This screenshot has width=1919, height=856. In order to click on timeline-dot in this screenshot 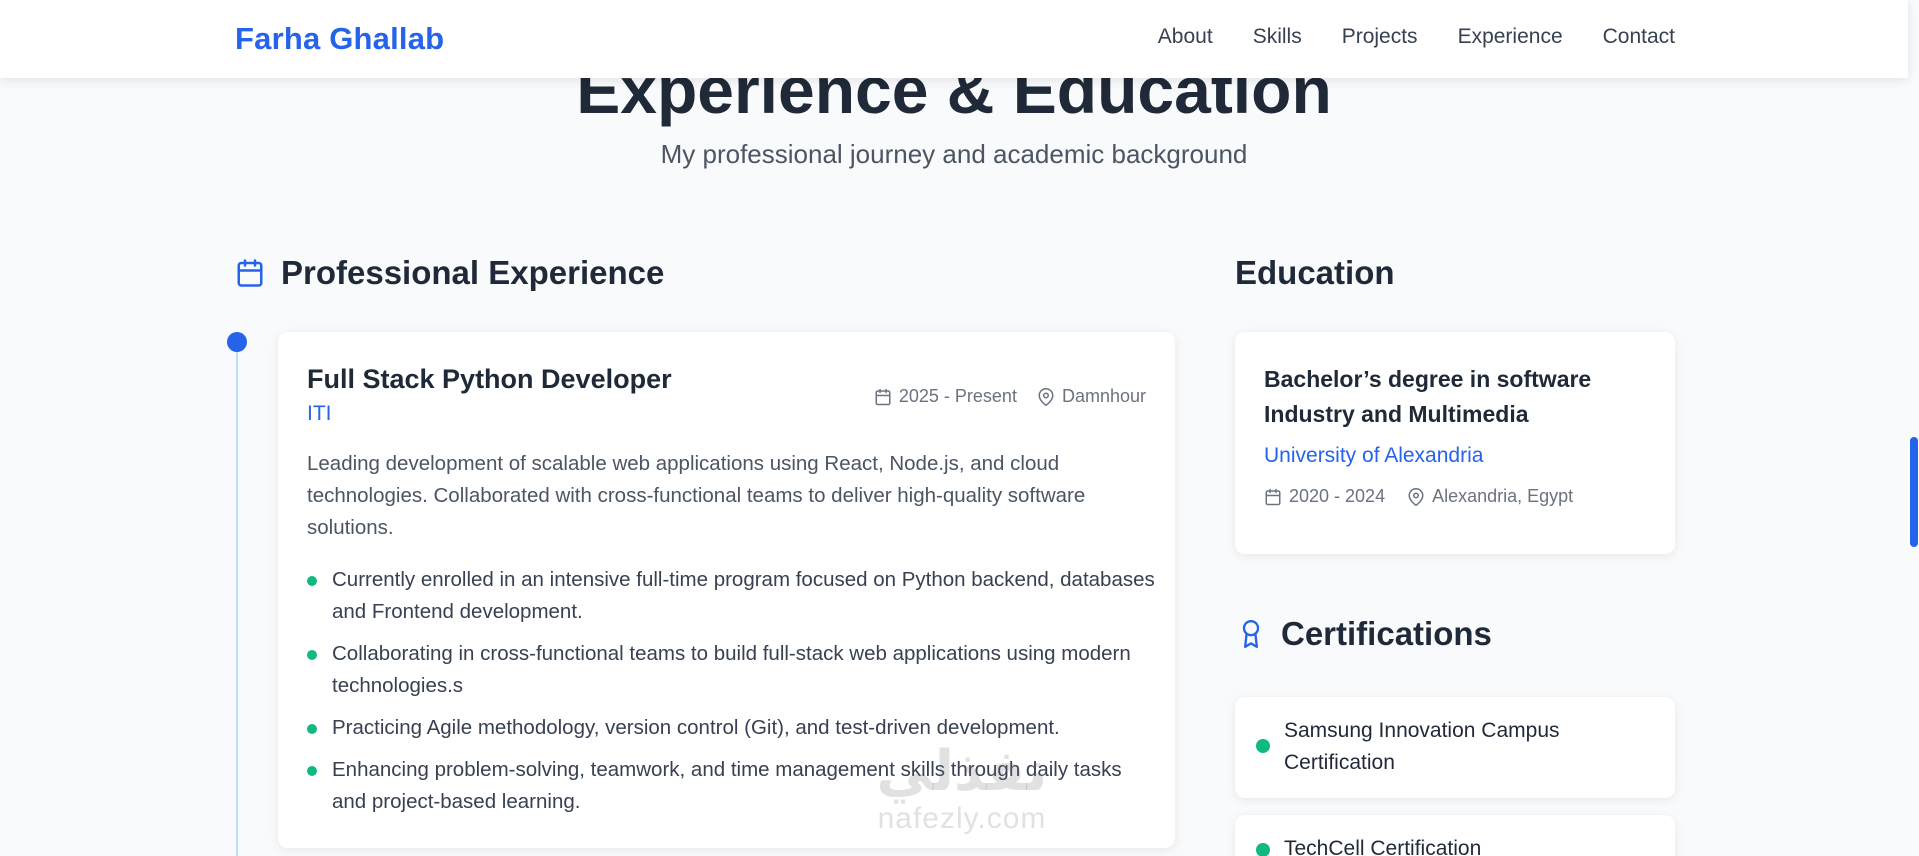, I will do `click(237, 342)`.